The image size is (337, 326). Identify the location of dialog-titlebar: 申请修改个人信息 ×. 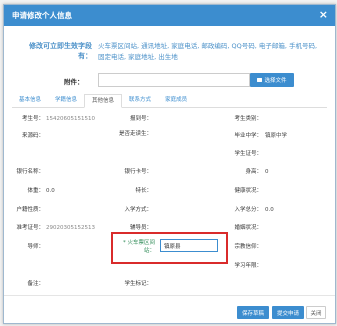
(169, 15).